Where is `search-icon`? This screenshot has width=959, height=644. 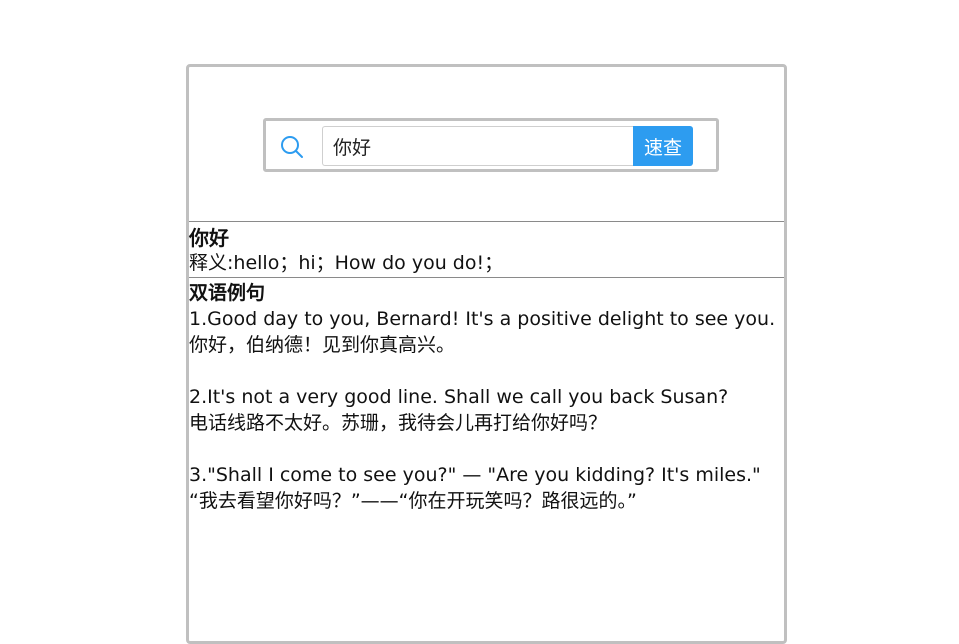
search-icon is located at coordinates (292, 147).